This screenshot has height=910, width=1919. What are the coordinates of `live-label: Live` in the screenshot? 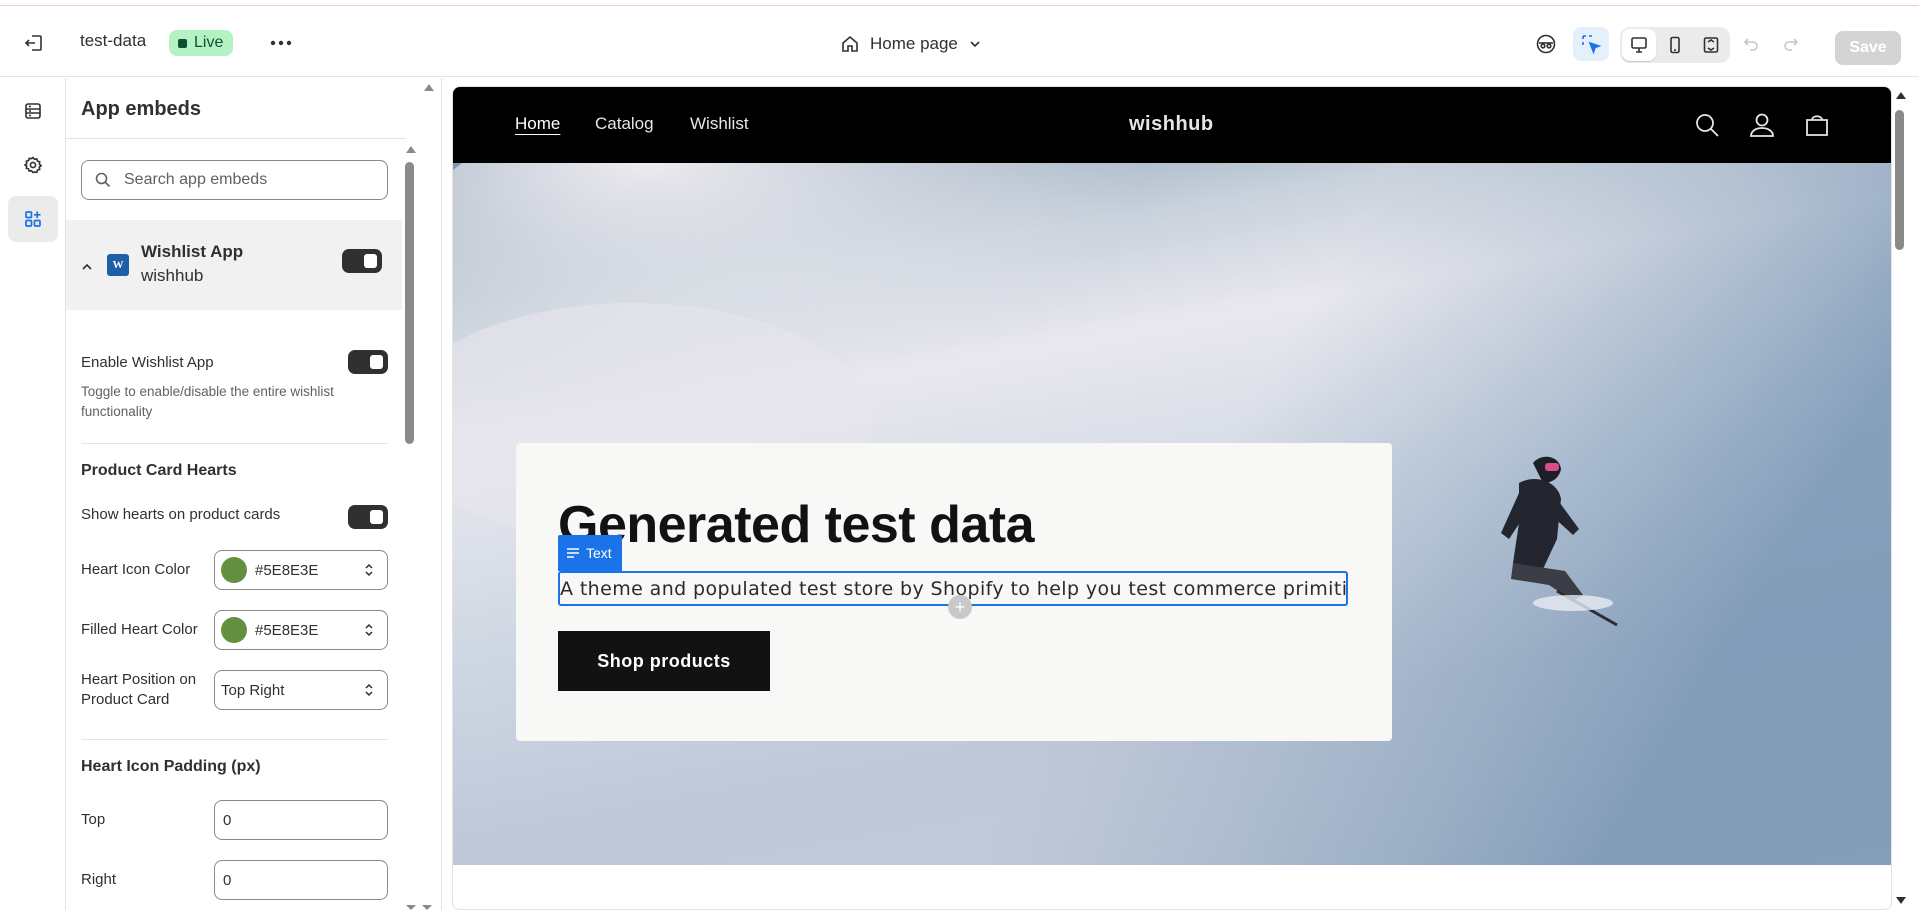 It's located at (209, 42).